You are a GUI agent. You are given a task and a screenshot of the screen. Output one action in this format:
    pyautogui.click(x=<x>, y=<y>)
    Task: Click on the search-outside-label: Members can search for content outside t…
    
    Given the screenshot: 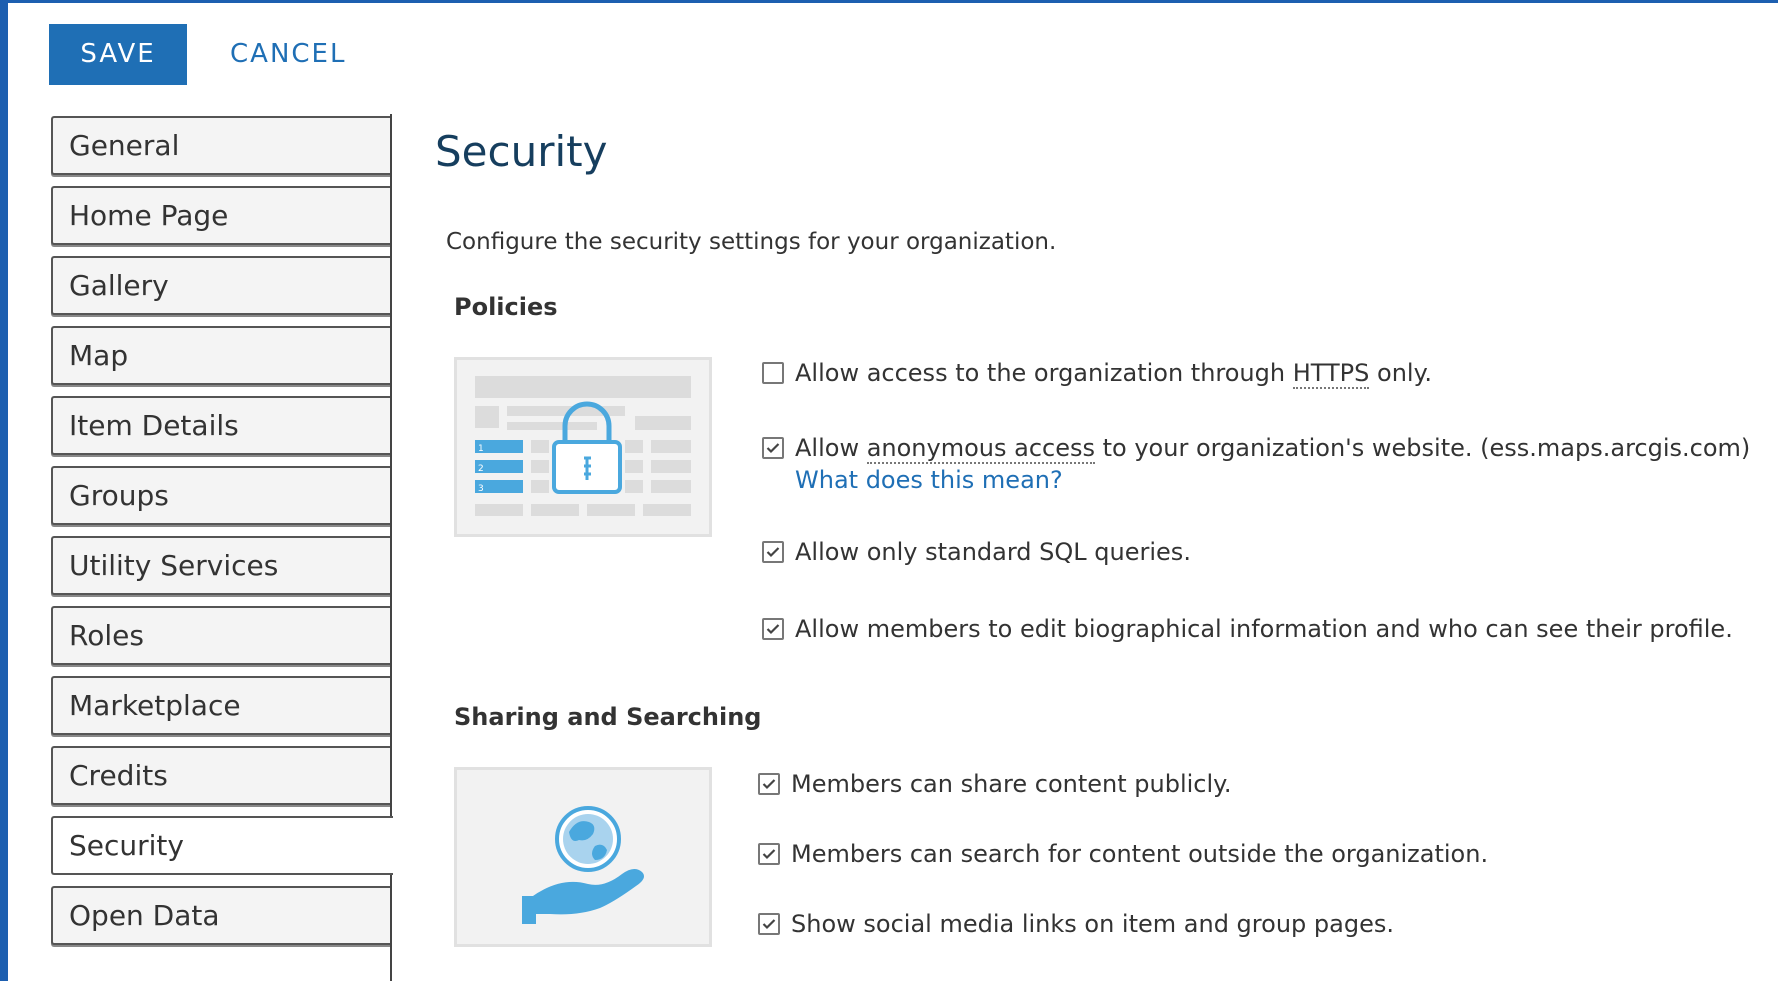 What is the action you would take?
    pyautogui.click(x=1140, y=854)
    